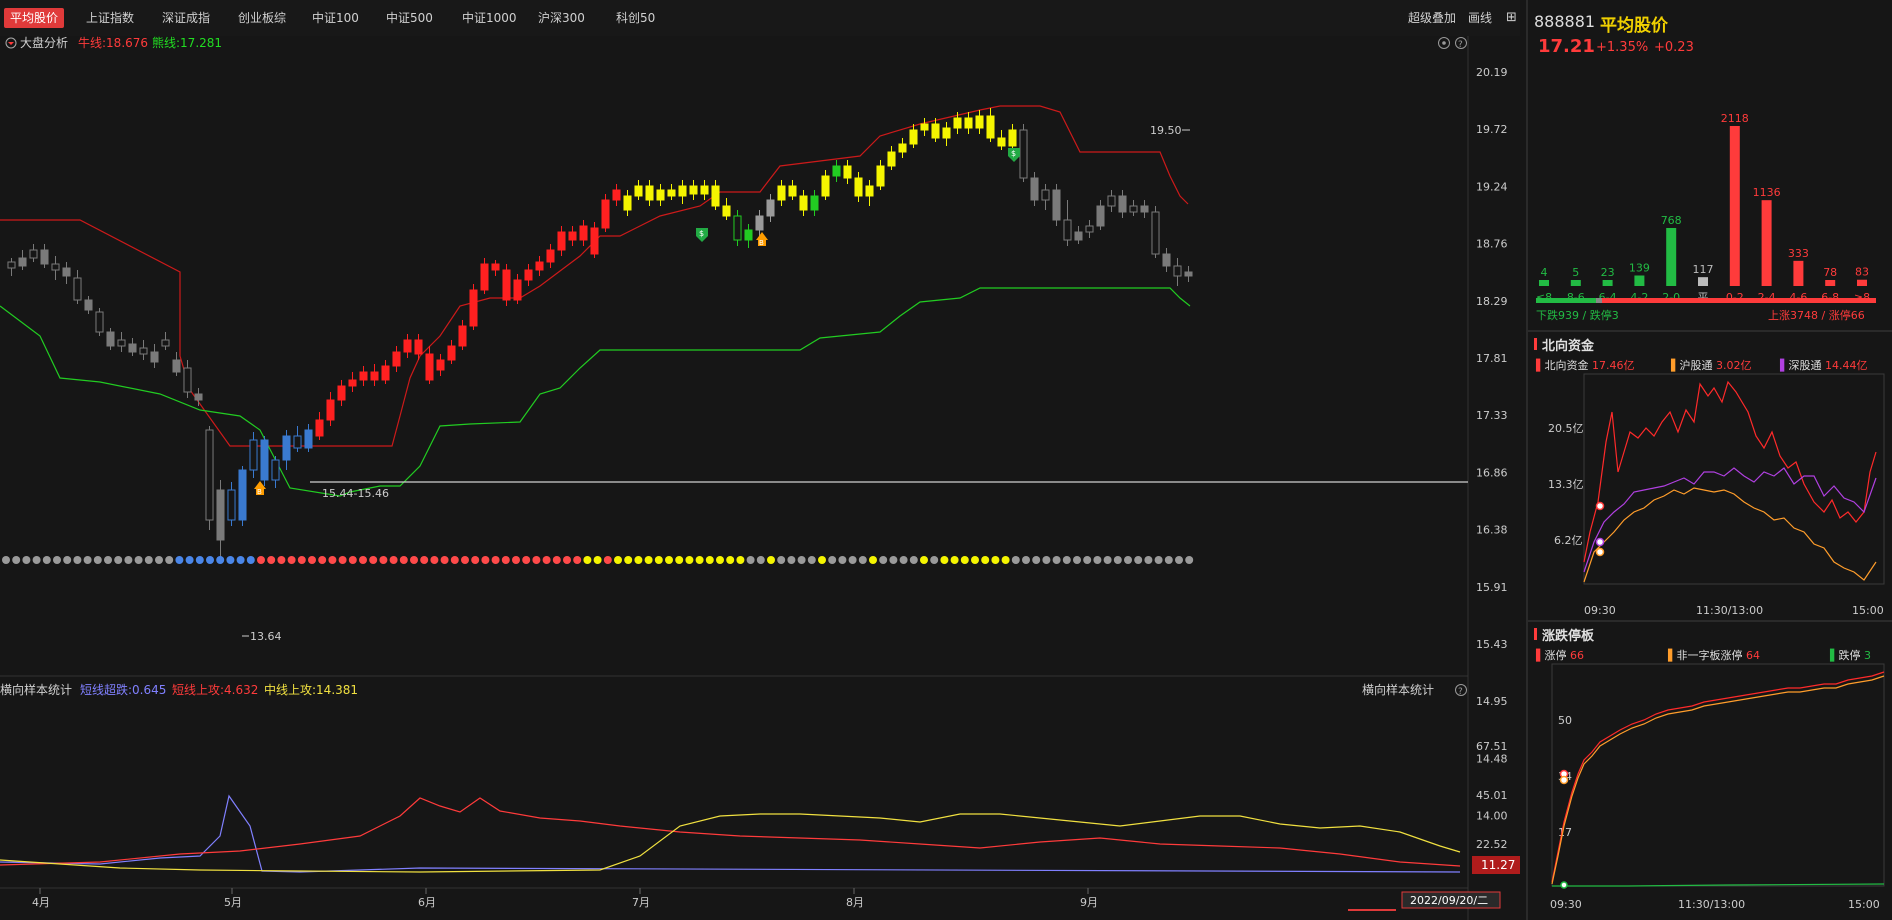  Describe the element at coordinates (1566, 484) in the screenshot. I see `svg-text: 13.3亿` at that location.